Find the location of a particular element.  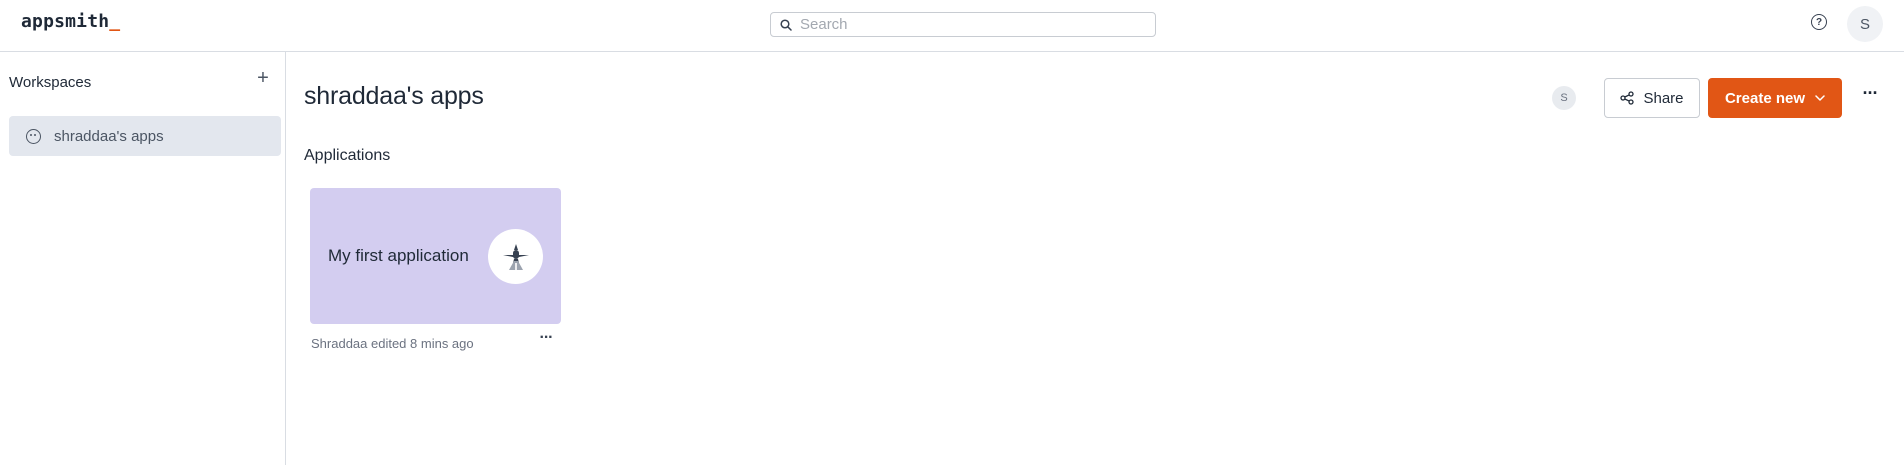

appsmith-logo: appsmith_ is located at coordinates (70, 21).